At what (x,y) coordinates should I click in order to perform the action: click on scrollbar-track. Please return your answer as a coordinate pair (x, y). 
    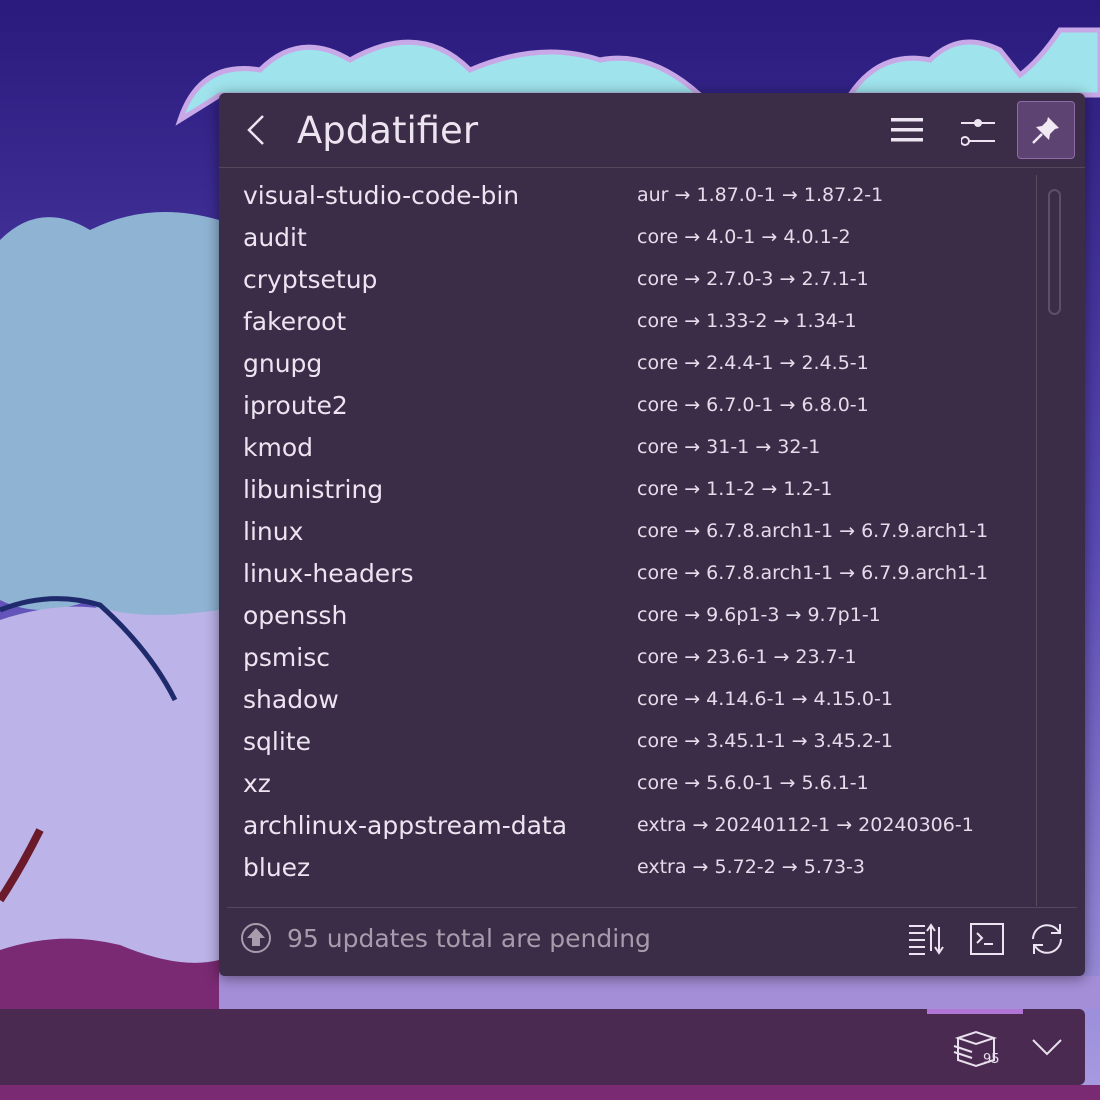
    Looking at the image, I should click on (1036, 540).